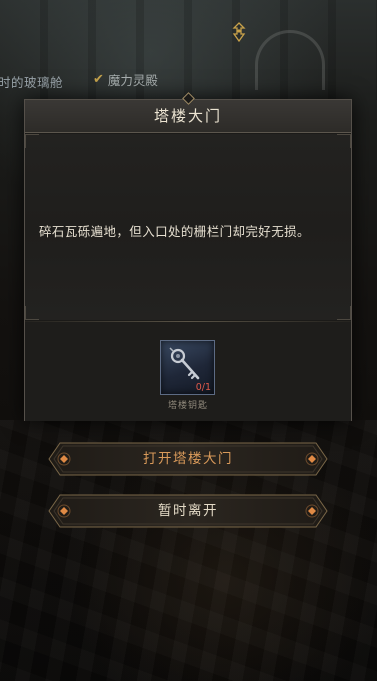  What do you see at coordinates (187, 116) in the screenshot?
I see `dialog-title: 塔楼大门` at bounding box center [187, 116].